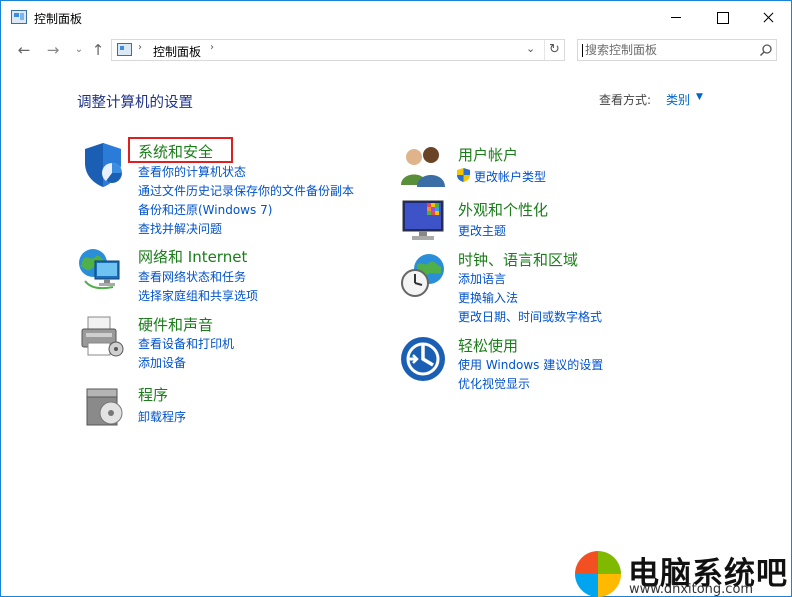 The image size is (792, 597). Describe the element at coordinates (530, 316) in the screenshot. I see `link-change-date-time-format: 更改日期、时间或数字格式` at that location.